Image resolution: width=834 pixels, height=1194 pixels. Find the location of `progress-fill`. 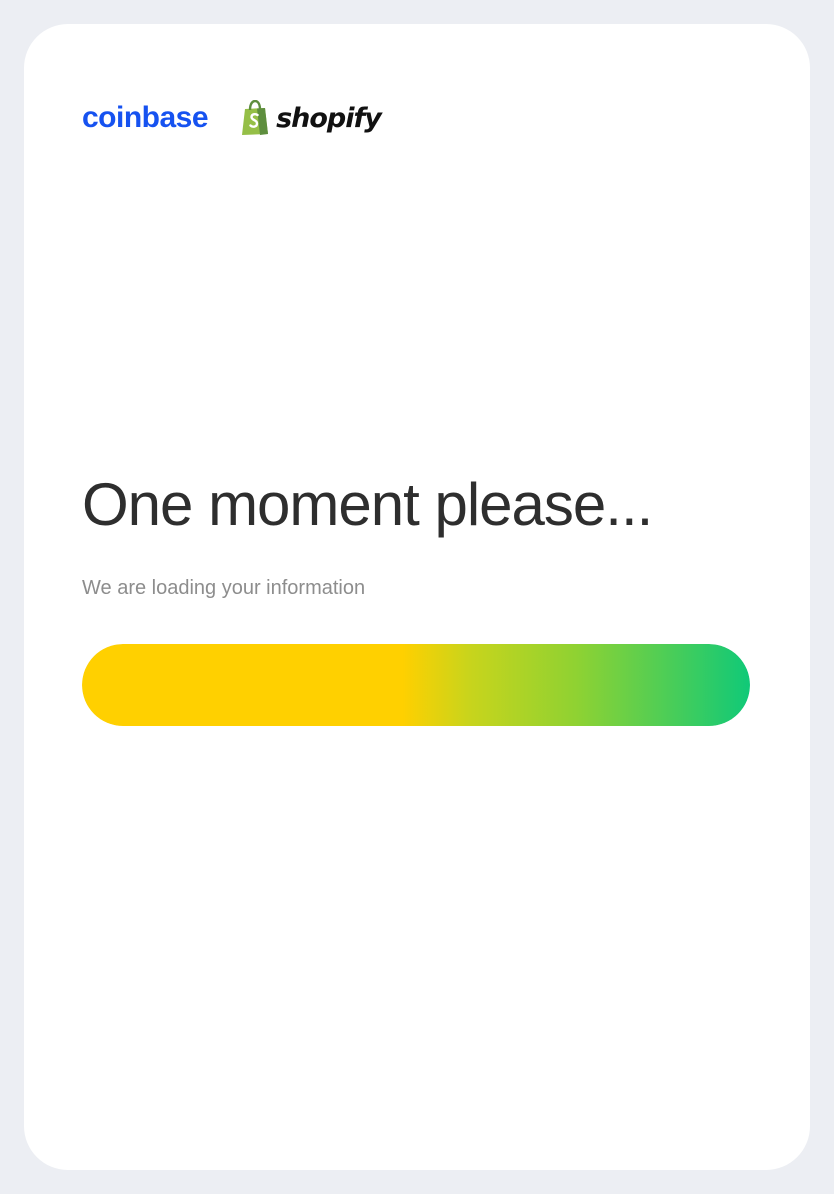

progress-fill is located at coordinates (416, 685).